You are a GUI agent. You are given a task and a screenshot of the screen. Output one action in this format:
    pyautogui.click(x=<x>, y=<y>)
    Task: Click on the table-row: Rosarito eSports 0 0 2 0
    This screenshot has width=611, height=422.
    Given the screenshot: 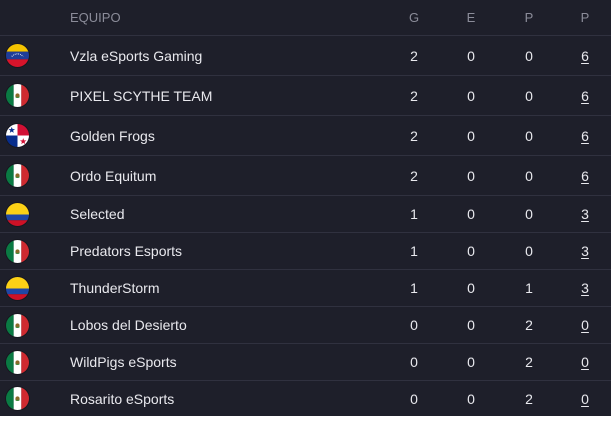 What is the action you would take?
    pyautogui.click(x=305, y=398)
    